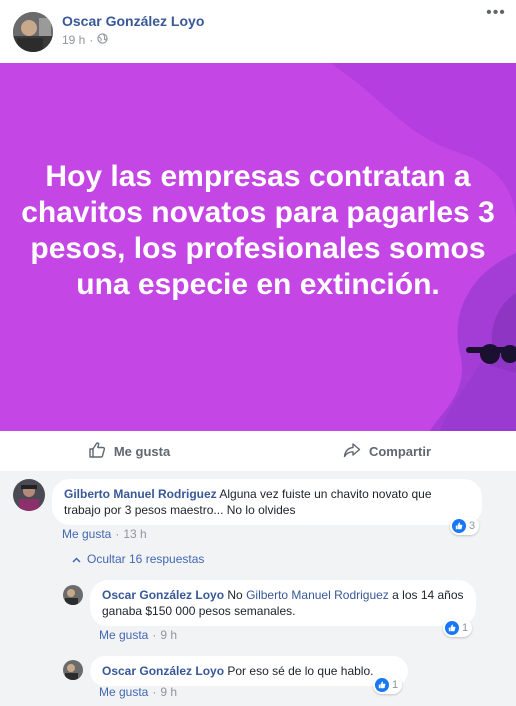 This screenshot has height=706, width=516. Describe the element at coordinates (235, 595) in the screenshot. I see `reply-prefix: No` at that location.